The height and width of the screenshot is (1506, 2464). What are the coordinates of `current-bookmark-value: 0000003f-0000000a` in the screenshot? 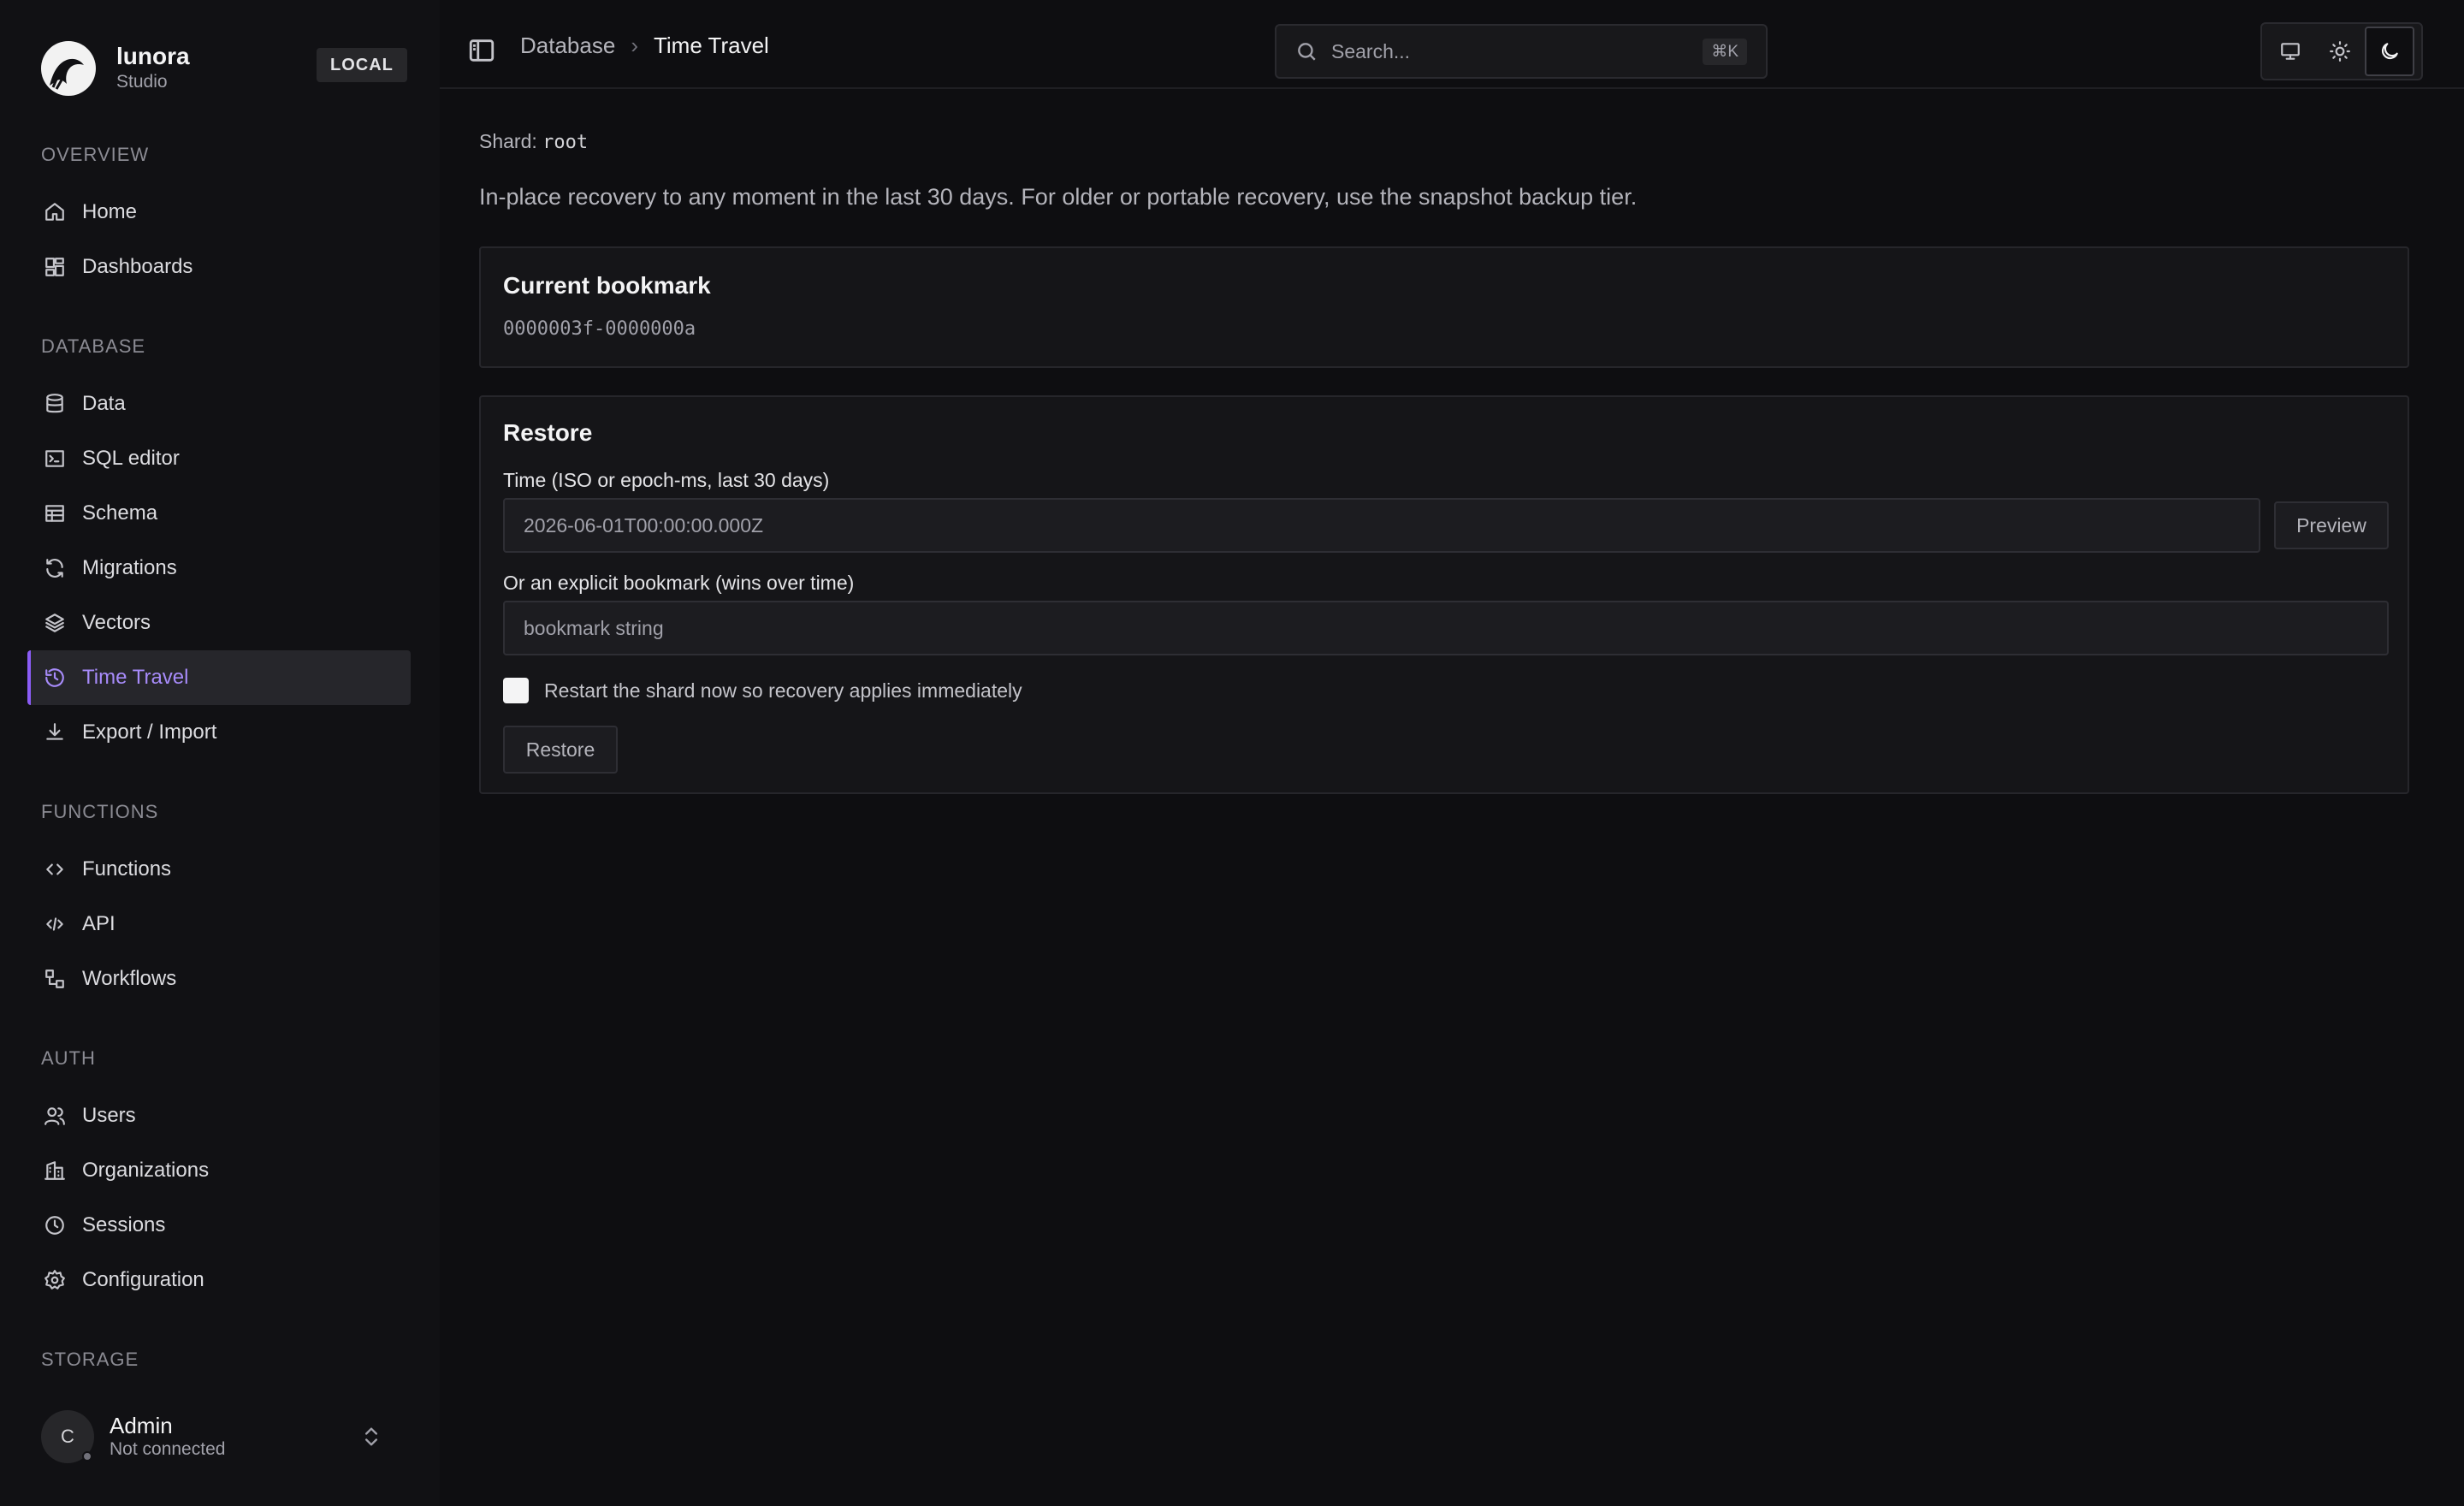 It's located at (599, 329).